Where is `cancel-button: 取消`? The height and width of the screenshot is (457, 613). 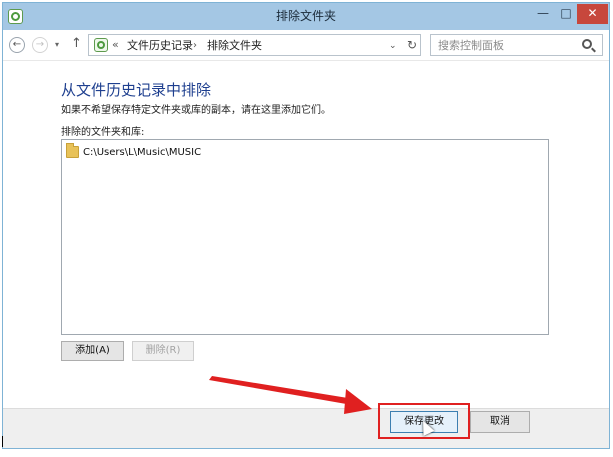 cancel-button: 取消 is located at coordinates (500, 422).